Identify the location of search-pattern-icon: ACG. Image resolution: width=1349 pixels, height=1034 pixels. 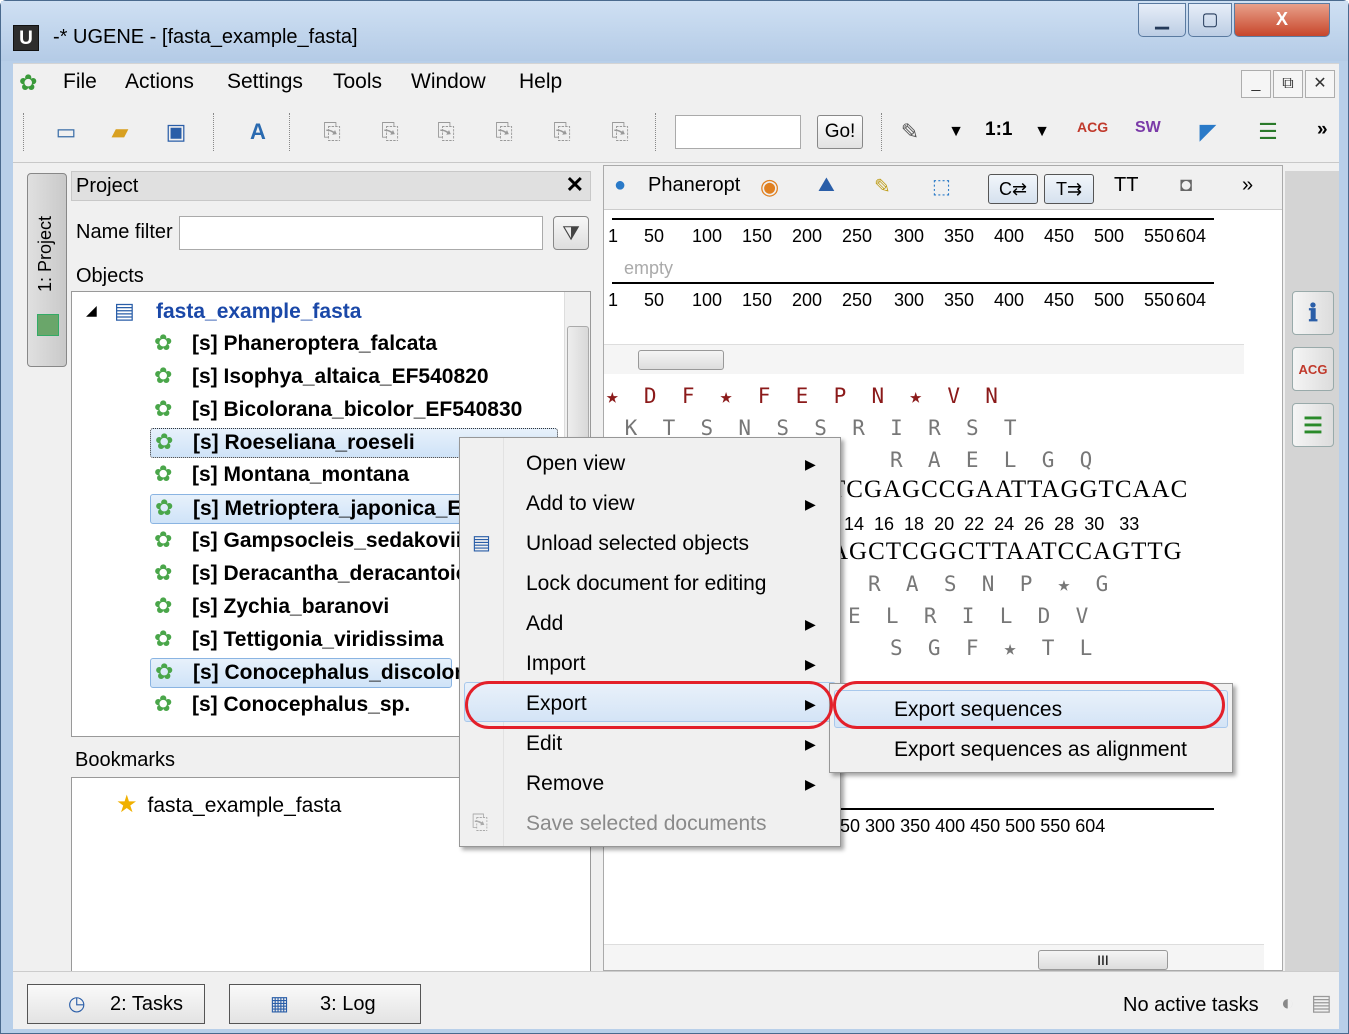
(1313, 369).